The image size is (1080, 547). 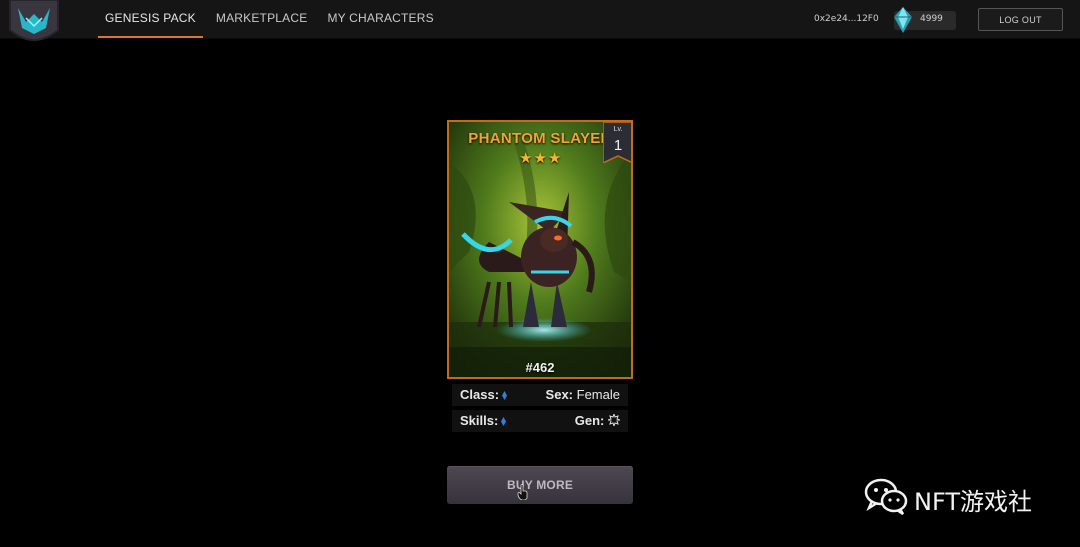 I want to click on level-value: 1, so click(x=618, y=145).